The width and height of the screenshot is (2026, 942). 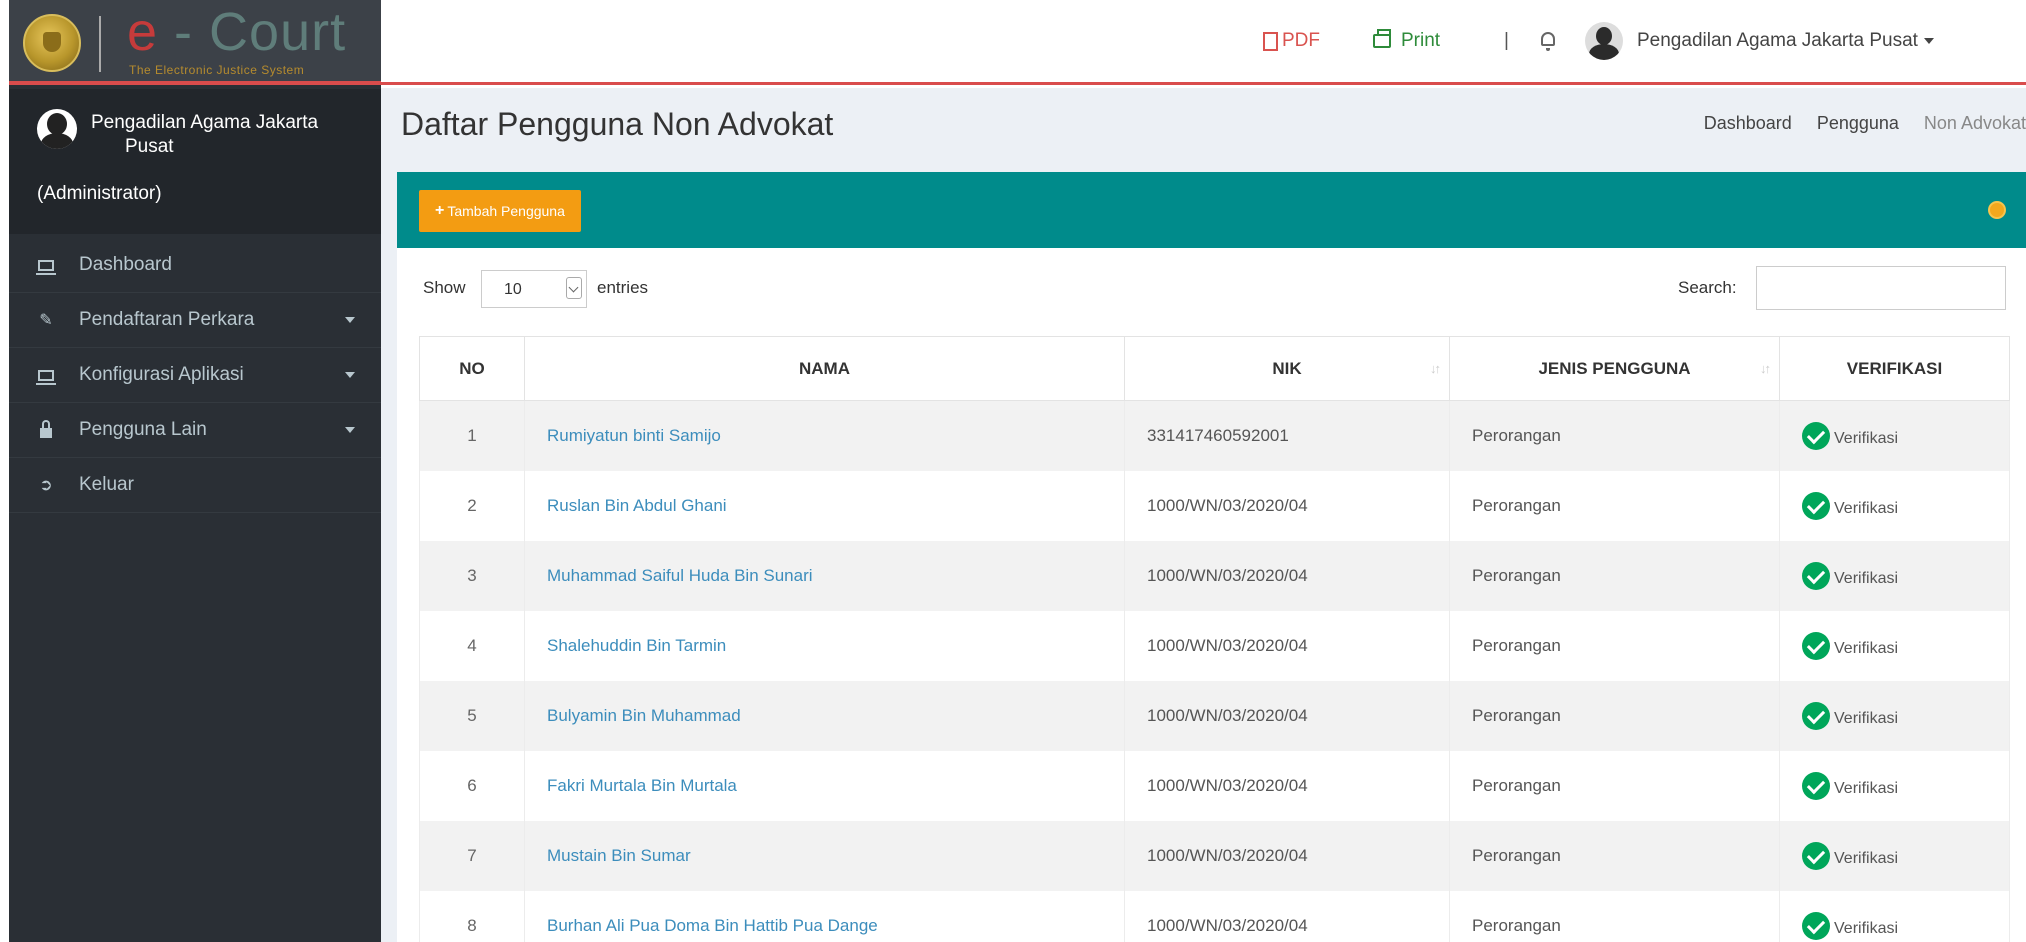 I want to click on breadcrumb-item-pengguna: Pengguna, so click(x=1858, y=123).